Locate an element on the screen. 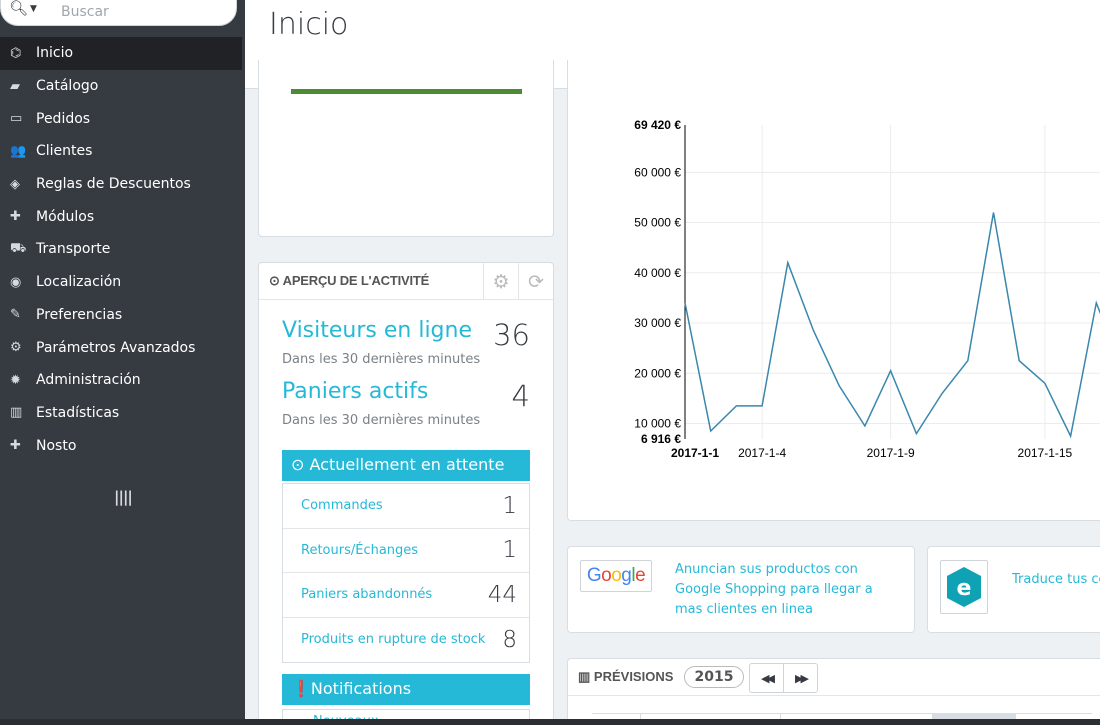 The width and height of the screenshot is (1100, 725). svg-text: e is located at coordinates (964, 588).